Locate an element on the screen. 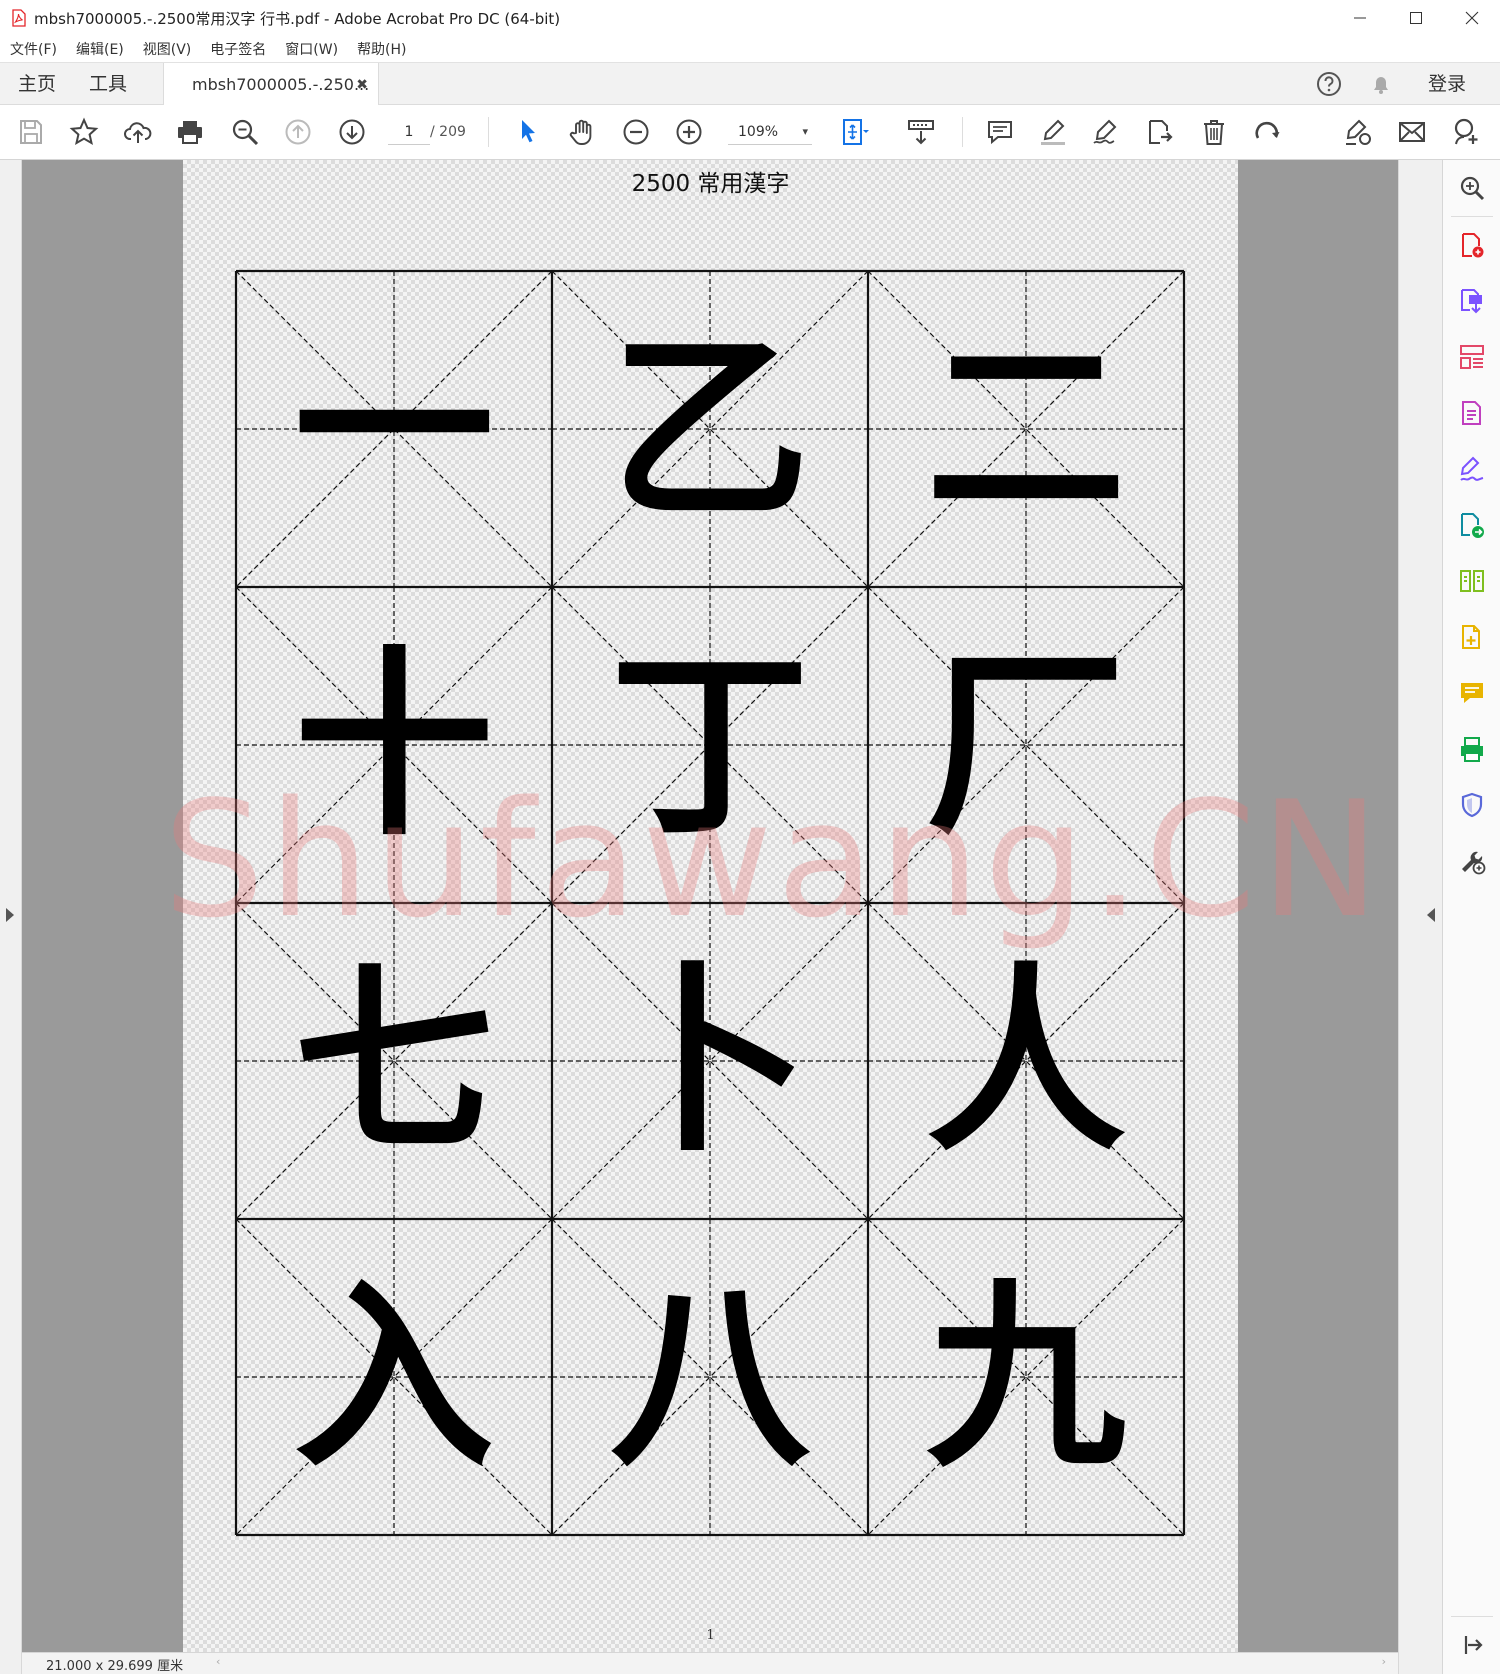 Image resolution: width=1500 pixels, height=1674 pixels. tool-create-pdf is located at coordinates (1472, 245).